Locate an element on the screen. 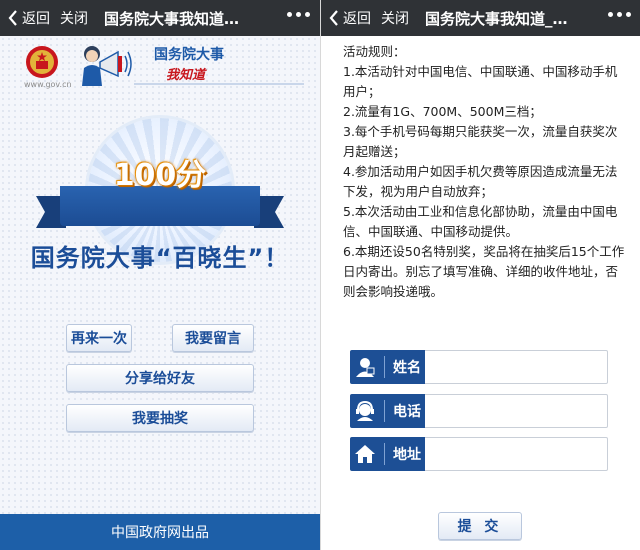 The image size is (640, 550). address-label-box: 地址 is located at coordinates (387, 454).